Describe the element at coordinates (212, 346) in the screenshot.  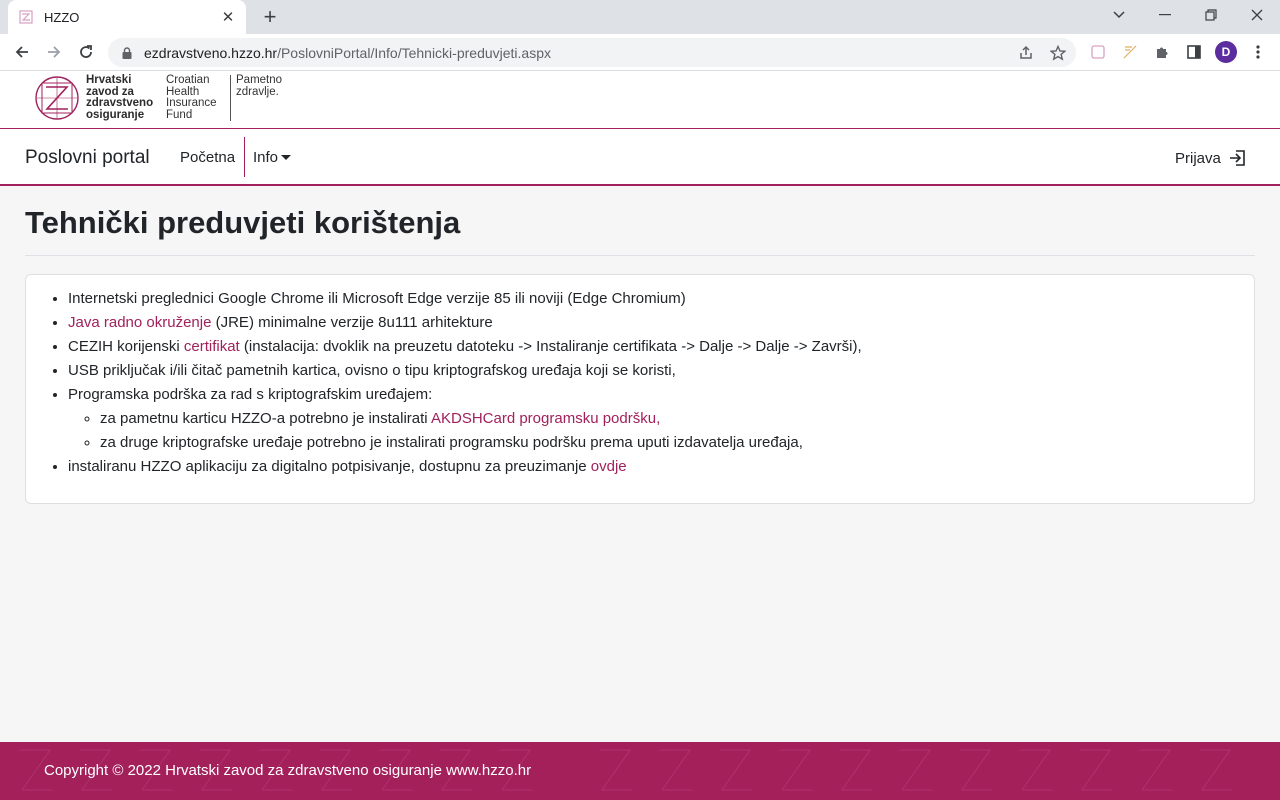
I see `certificate-link: certifikat` at that location.